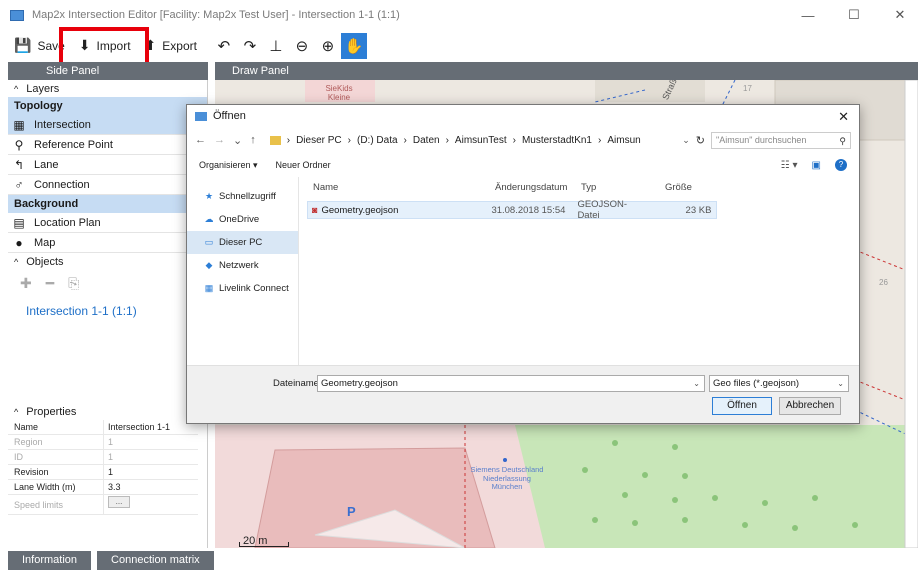 This screenshot has height=570, width=923. What do you see at coordinates (779, 383) in the screenshot?
I see `file-type-select: Geo files (*.geojson) ⌄` at bounding box center [779, 383].